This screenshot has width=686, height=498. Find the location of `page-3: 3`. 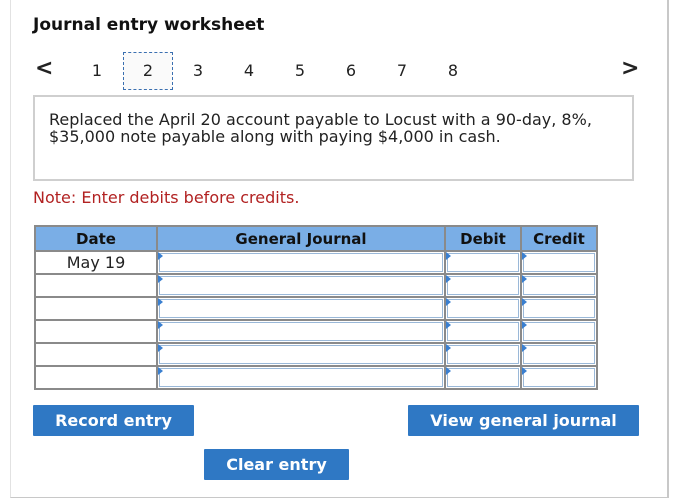

page-3: 3 is located at coordinates (198, 70).